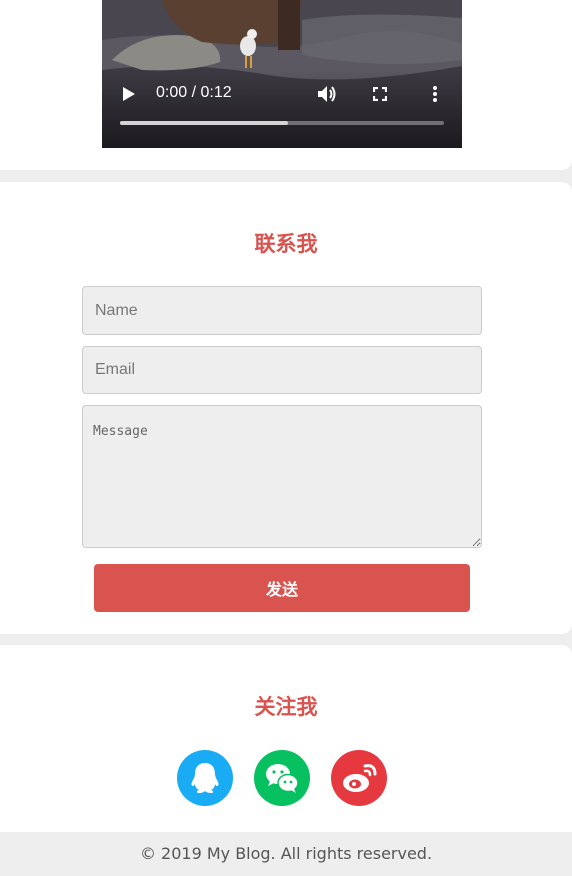 The image size is (572, 876). What do you see at coordinates (194, 92) in the screenshot?
I see `time-display: 0:00 / 0:12` at bounding box center [194, 92].